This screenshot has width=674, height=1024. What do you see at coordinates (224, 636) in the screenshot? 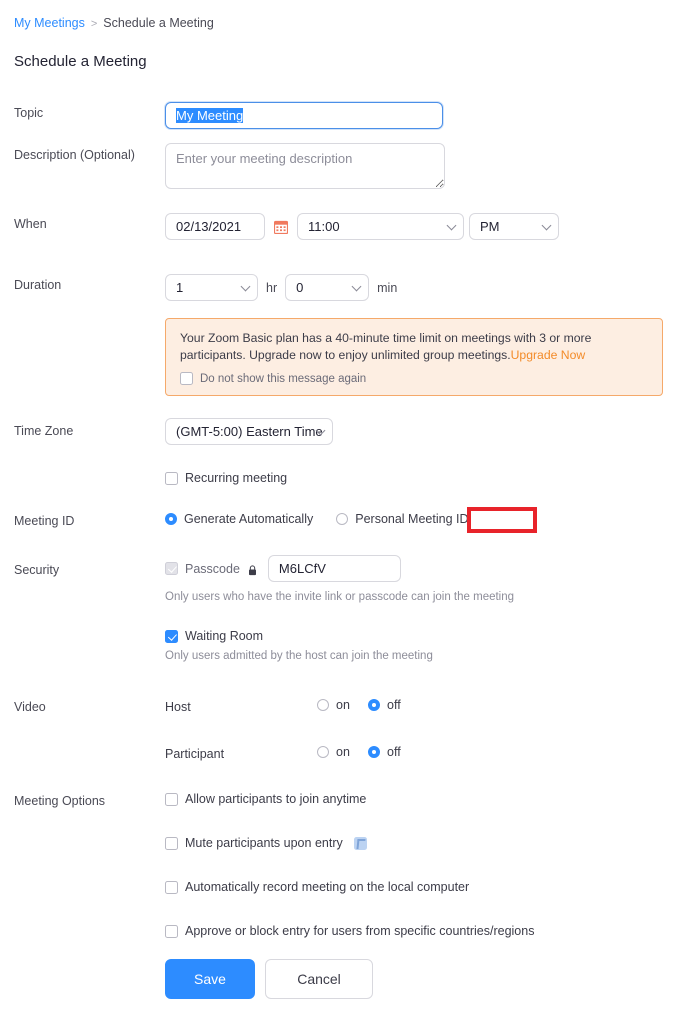
I see `waiting-room-label: Waiting Room` at bounding box center [224, 636].